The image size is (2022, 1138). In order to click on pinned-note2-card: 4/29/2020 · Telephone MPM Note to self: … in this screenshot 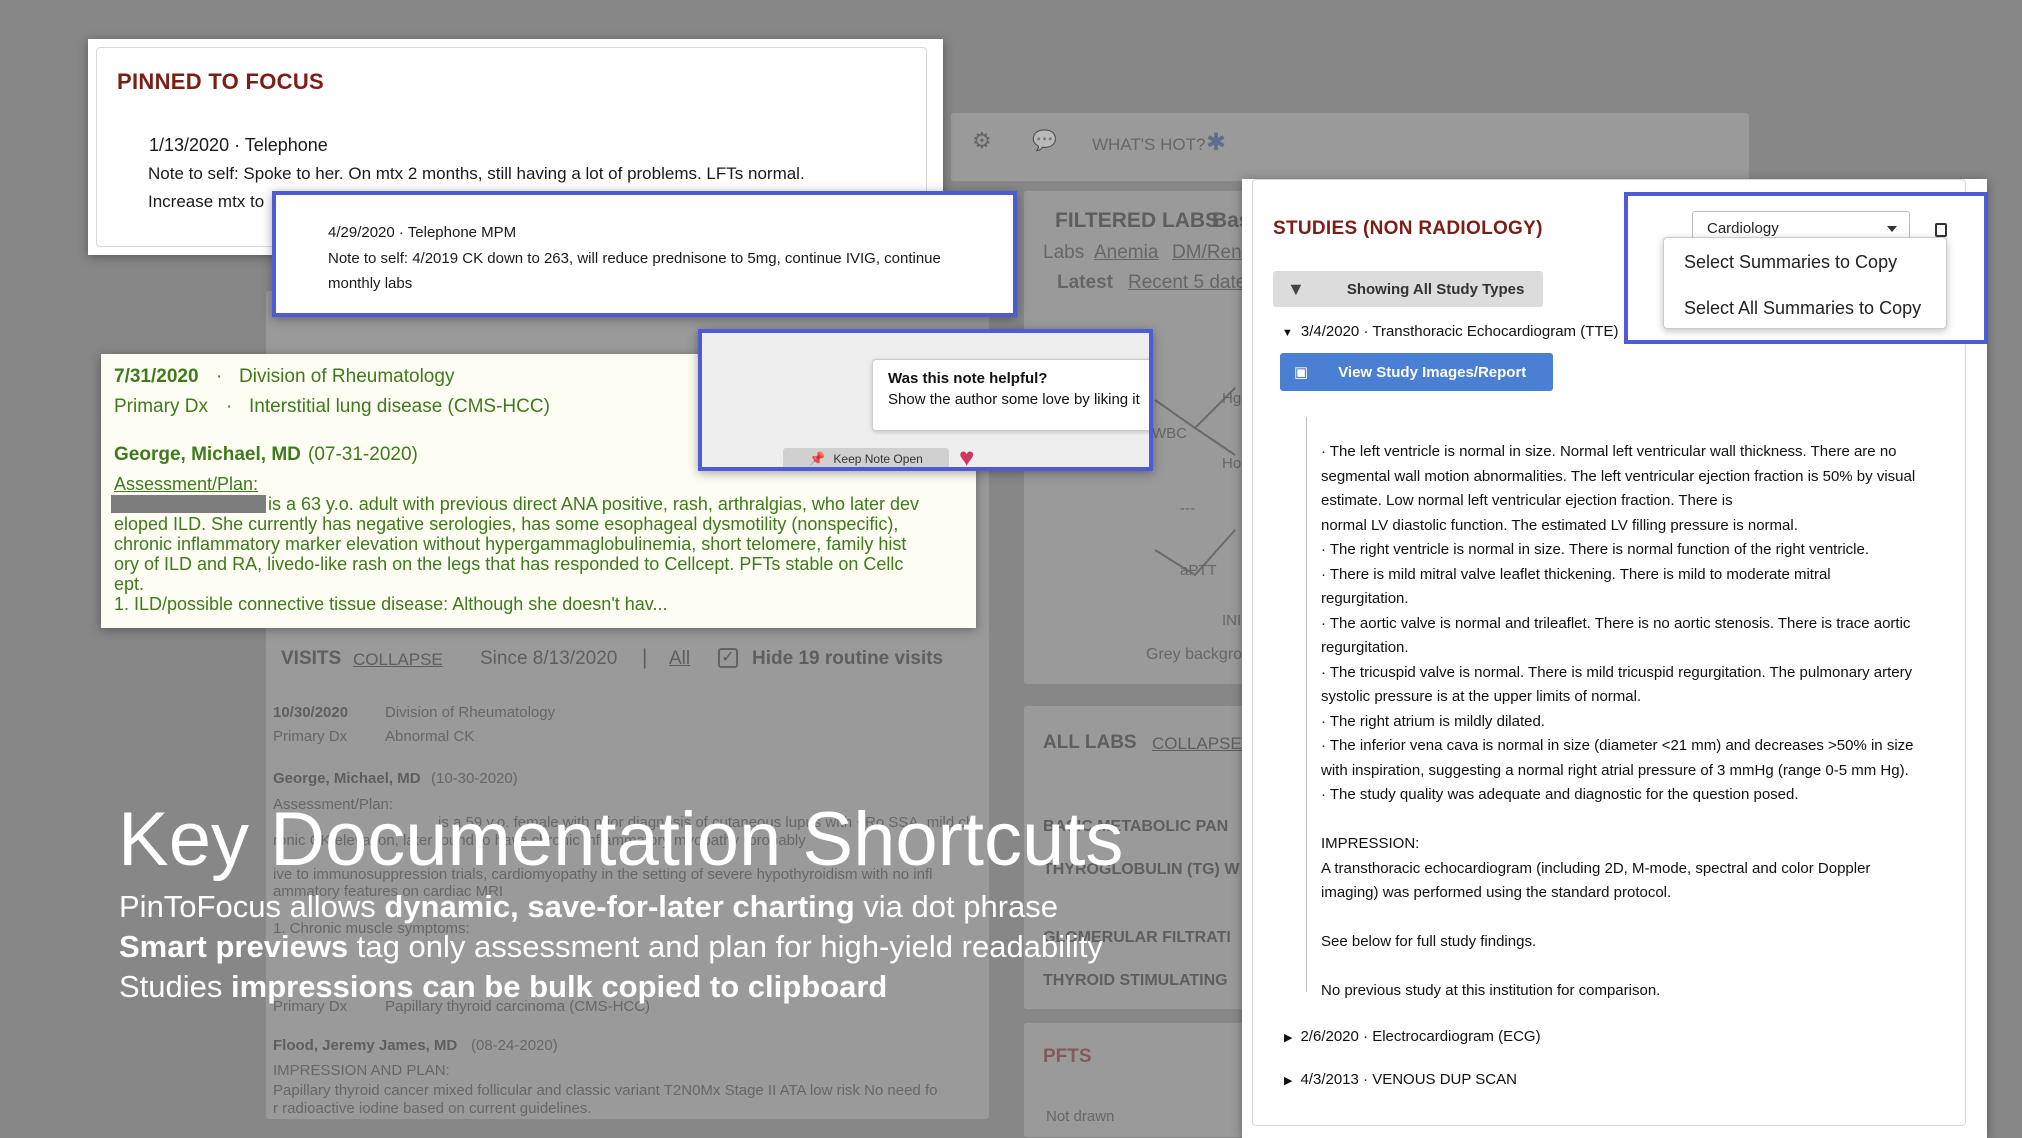, I will do `click(644, 254)`.